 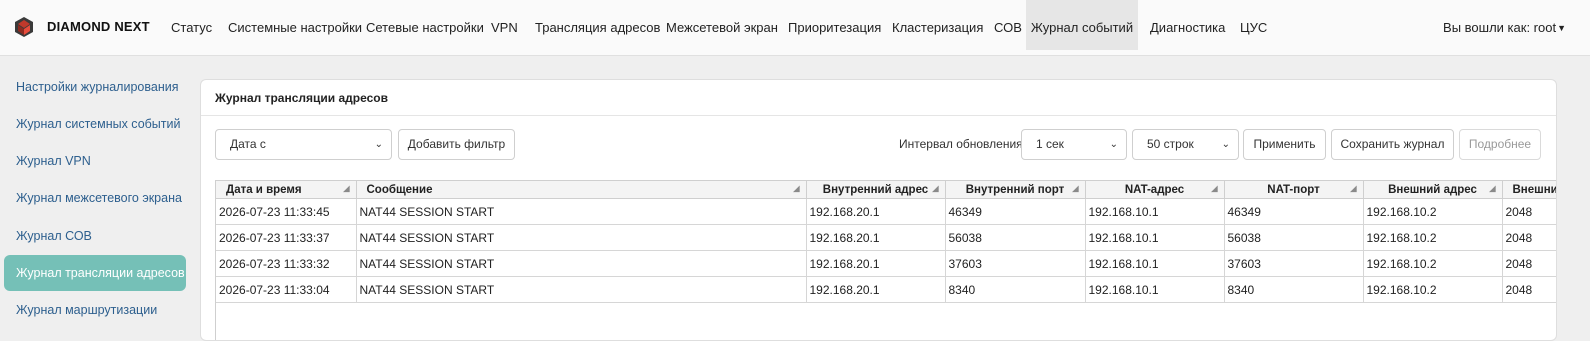 I want to click on refresh-interval-select: 1 сек ⌄, so click(x=1074, y=144).